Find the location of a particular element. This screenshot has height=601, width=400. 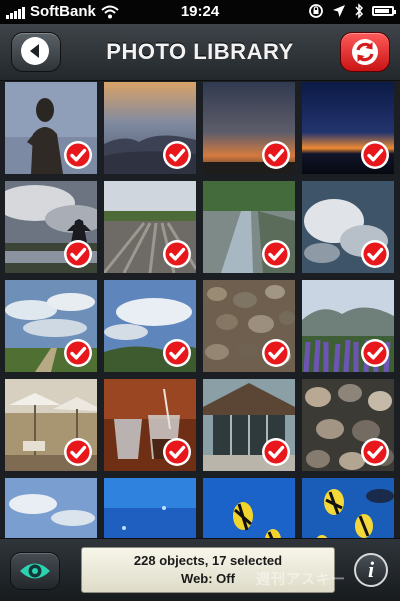

refresh-button is located at coordinates (365, 52).